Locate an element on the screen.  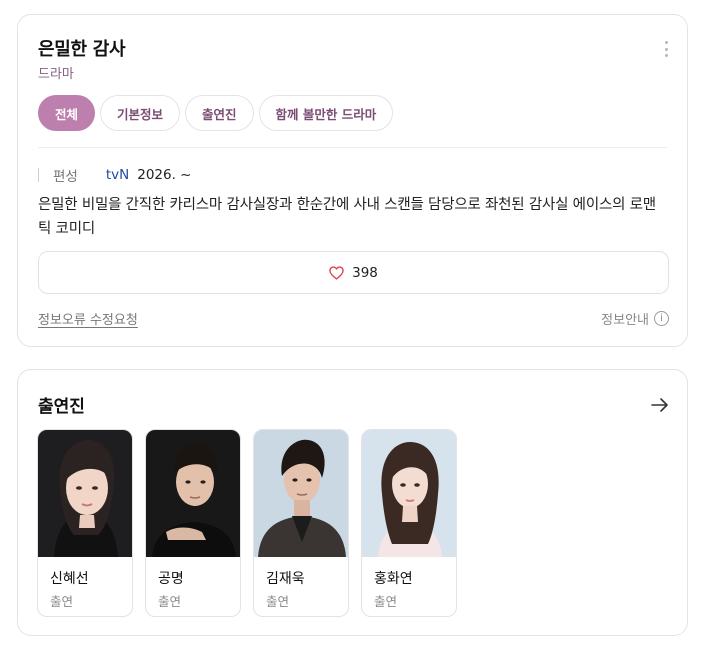
broadcast-info: 편성 tvN 2026. ~ is located at coordinates (115, 175).